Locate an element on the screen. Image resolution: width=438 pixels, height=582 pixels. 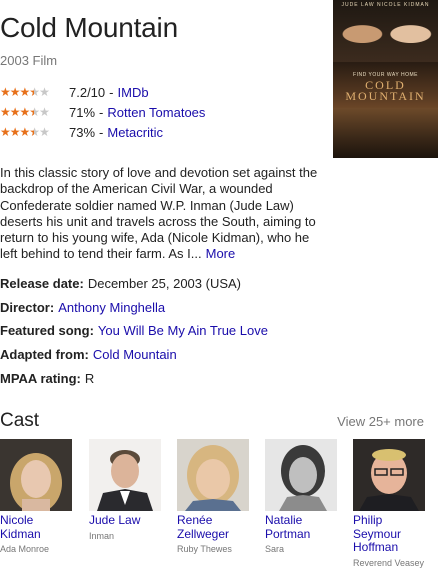
fact-label: Director: is located at coordinates (27, 307).